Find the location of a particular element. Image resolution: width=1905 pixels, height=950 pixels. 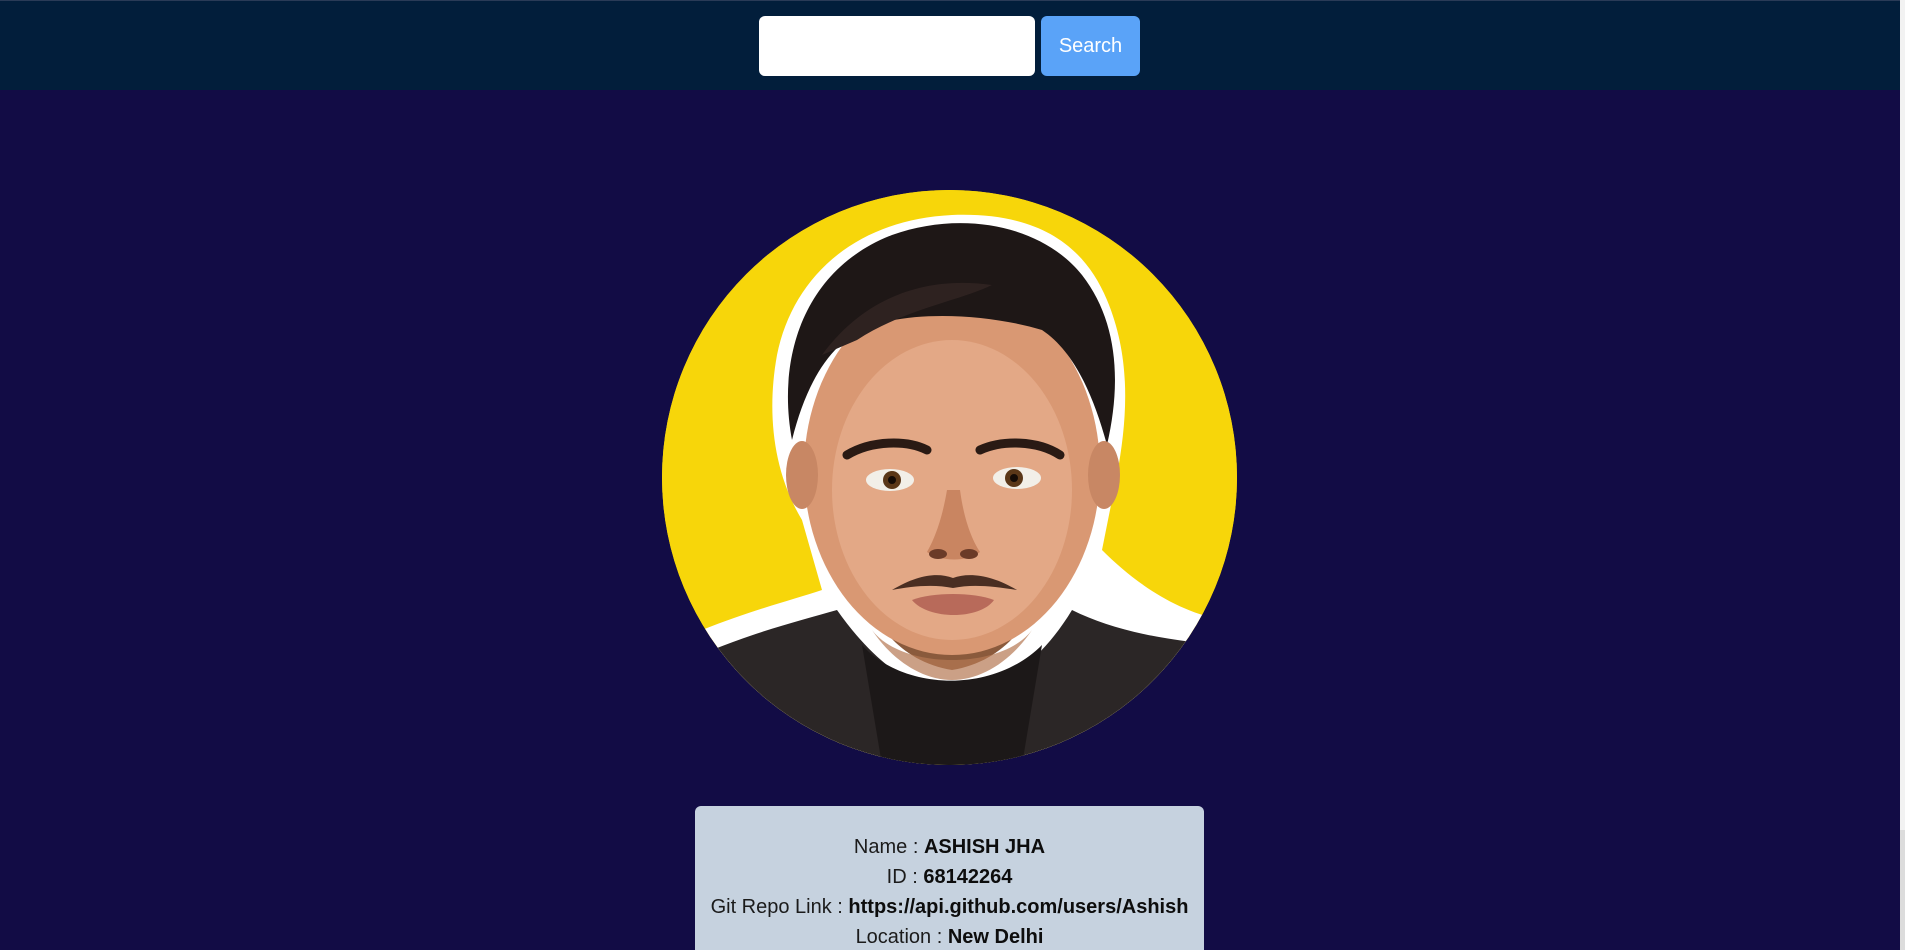

id-label: ID : is located at coordinates (905, 877).